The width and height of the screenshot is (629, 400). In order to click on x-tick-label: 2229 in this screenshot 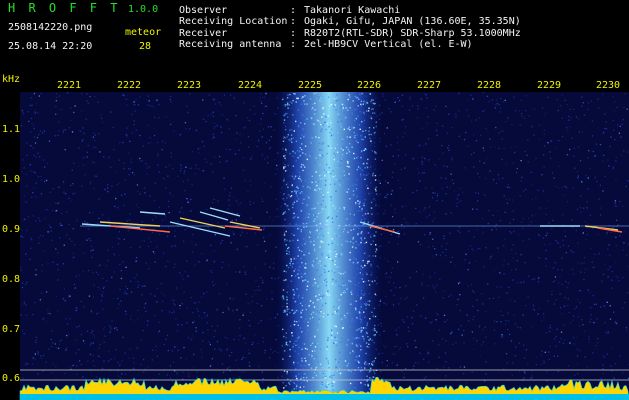, I will do `click(549, 85)`.